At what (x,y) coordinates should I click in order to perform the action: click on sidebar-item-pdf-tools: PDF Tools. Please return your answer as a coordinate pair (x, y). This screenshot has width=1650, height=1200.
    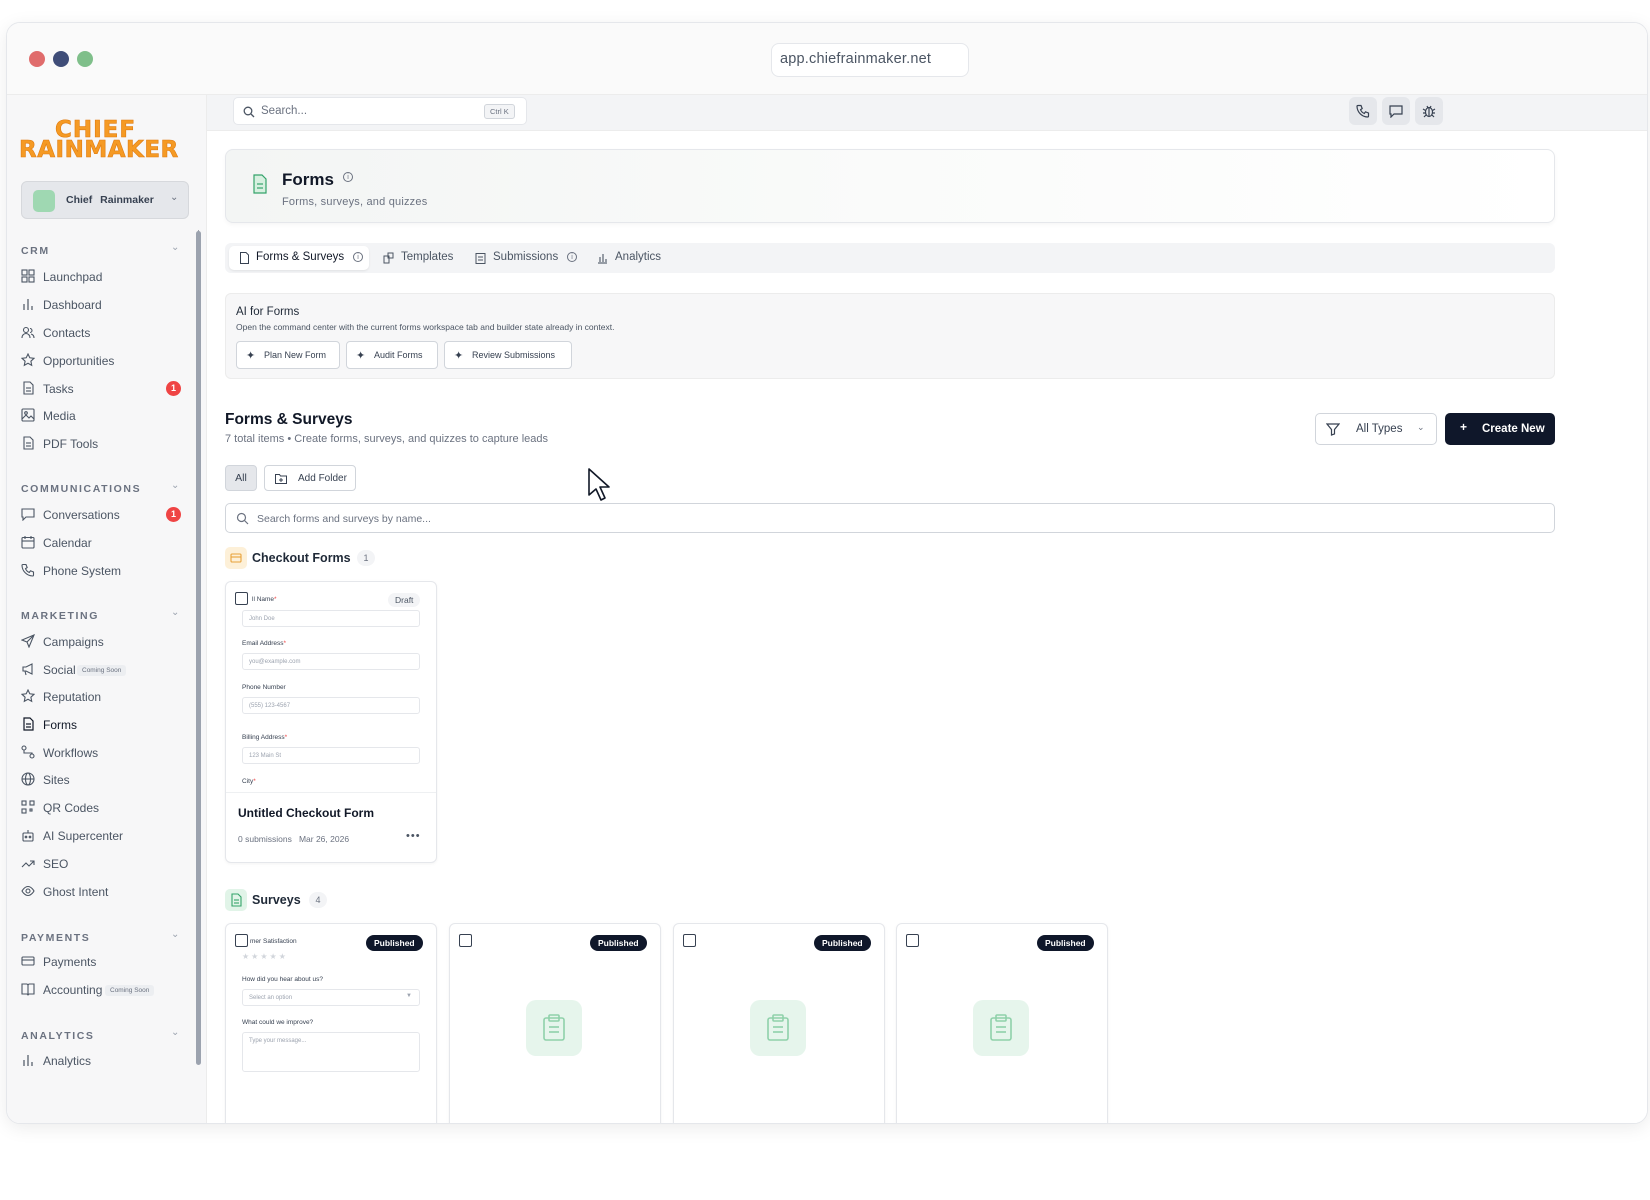
    Looking at the image, I should click on (105, 445).